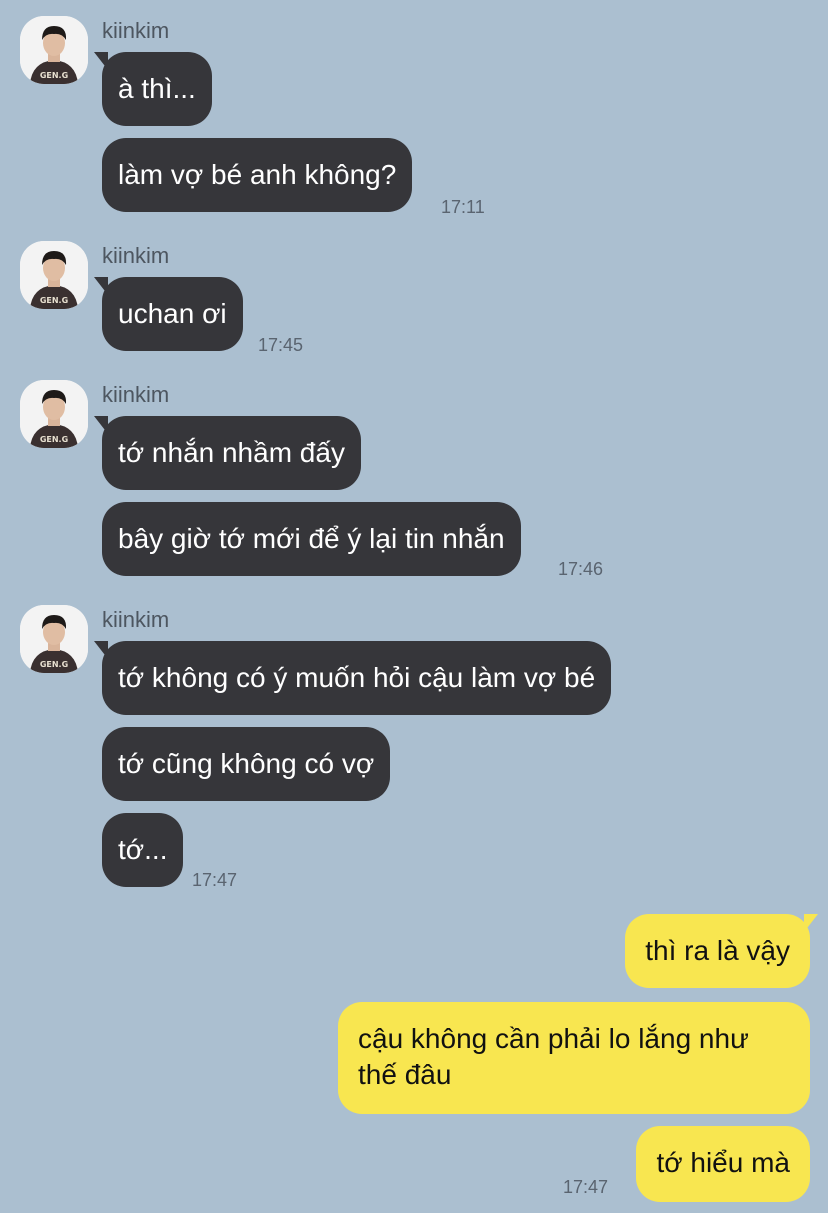 This screenshot has width=828, height=1213. What do you see at coordinates (168, 314) in the screenshot?
I see `message-bubble: uchan ơi` at bounding box center [168, 314].